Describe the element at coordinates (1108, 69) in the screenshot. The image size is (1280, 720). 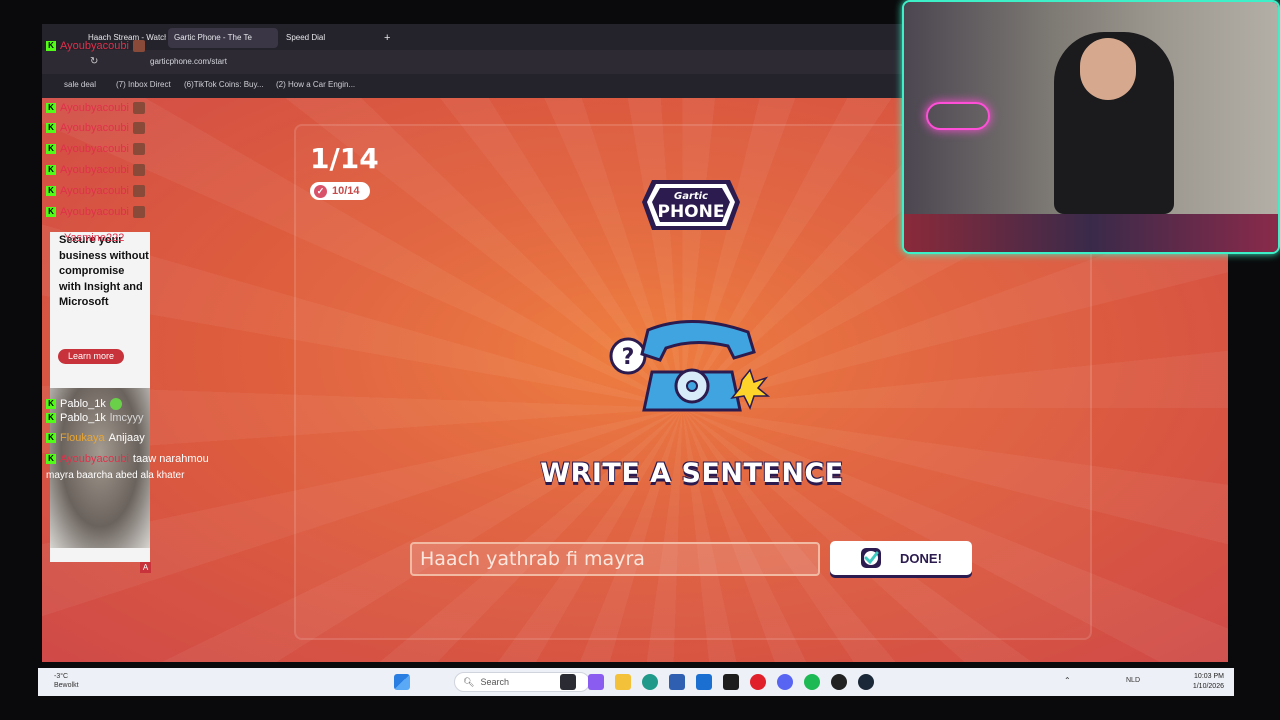
I see `streamer-face` at that location.